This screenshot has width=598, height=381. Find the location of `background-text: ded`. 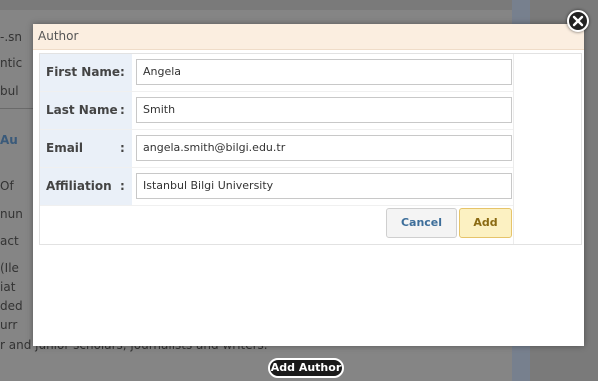

background-text: ded is located at coordinates (11, 306).